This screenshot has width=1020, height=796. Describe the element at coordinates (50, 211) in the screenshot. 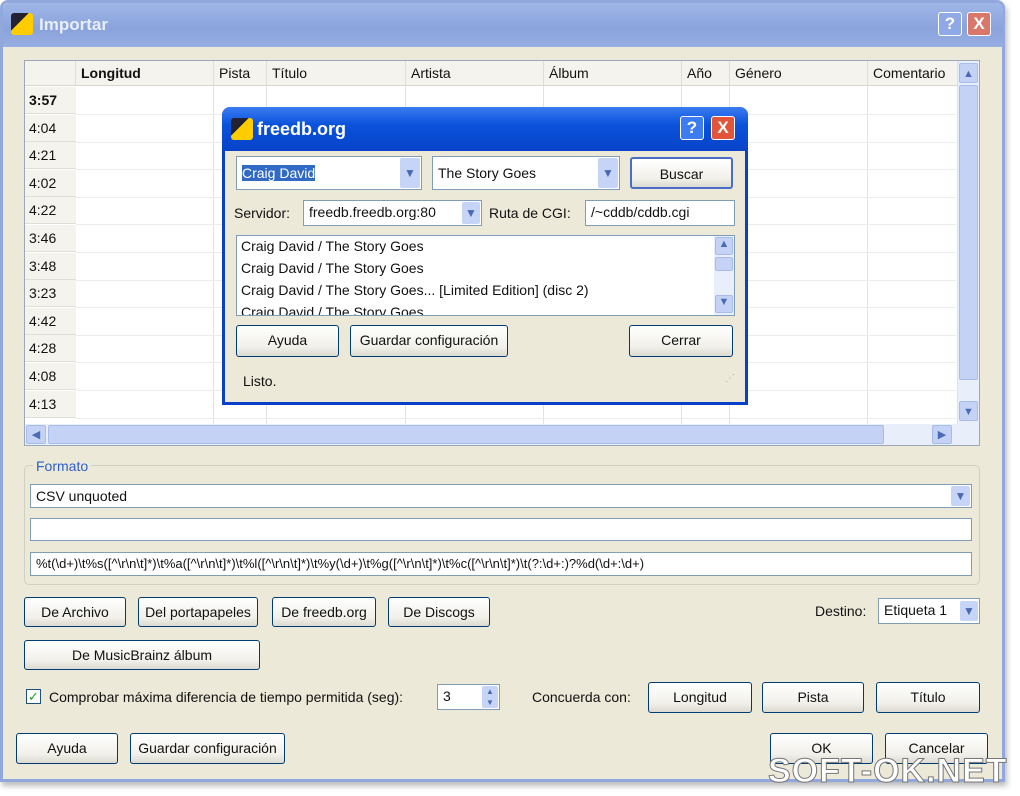

I see `row-header: 4:22` at that location.